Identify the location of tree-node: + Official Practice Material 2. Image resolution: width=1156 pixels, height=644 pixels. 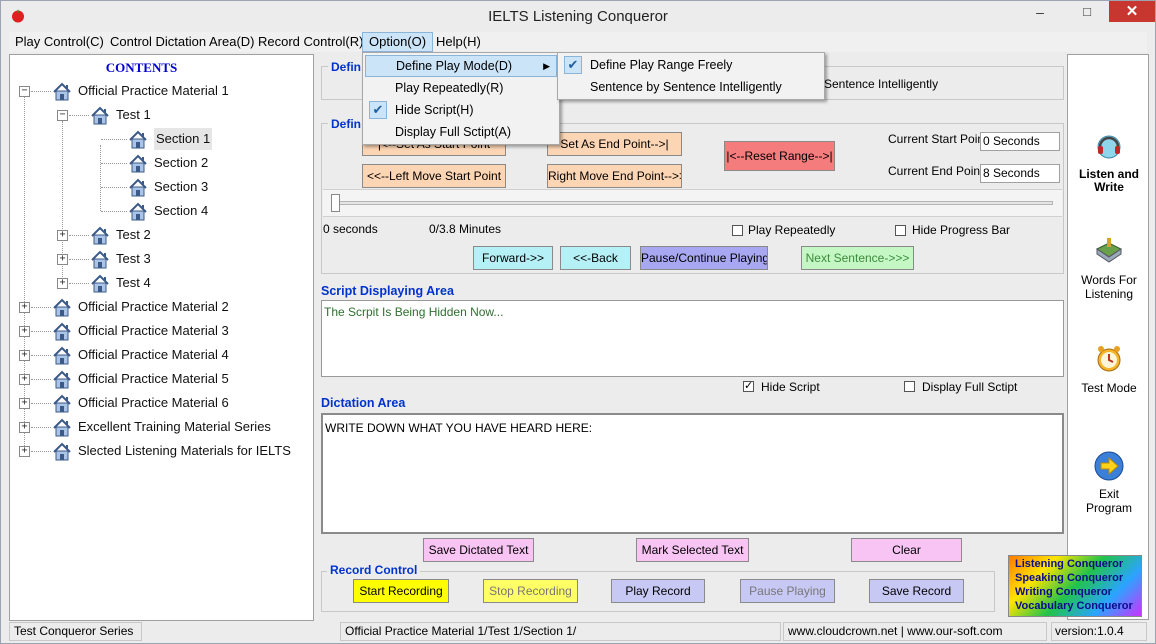
(160, 307).